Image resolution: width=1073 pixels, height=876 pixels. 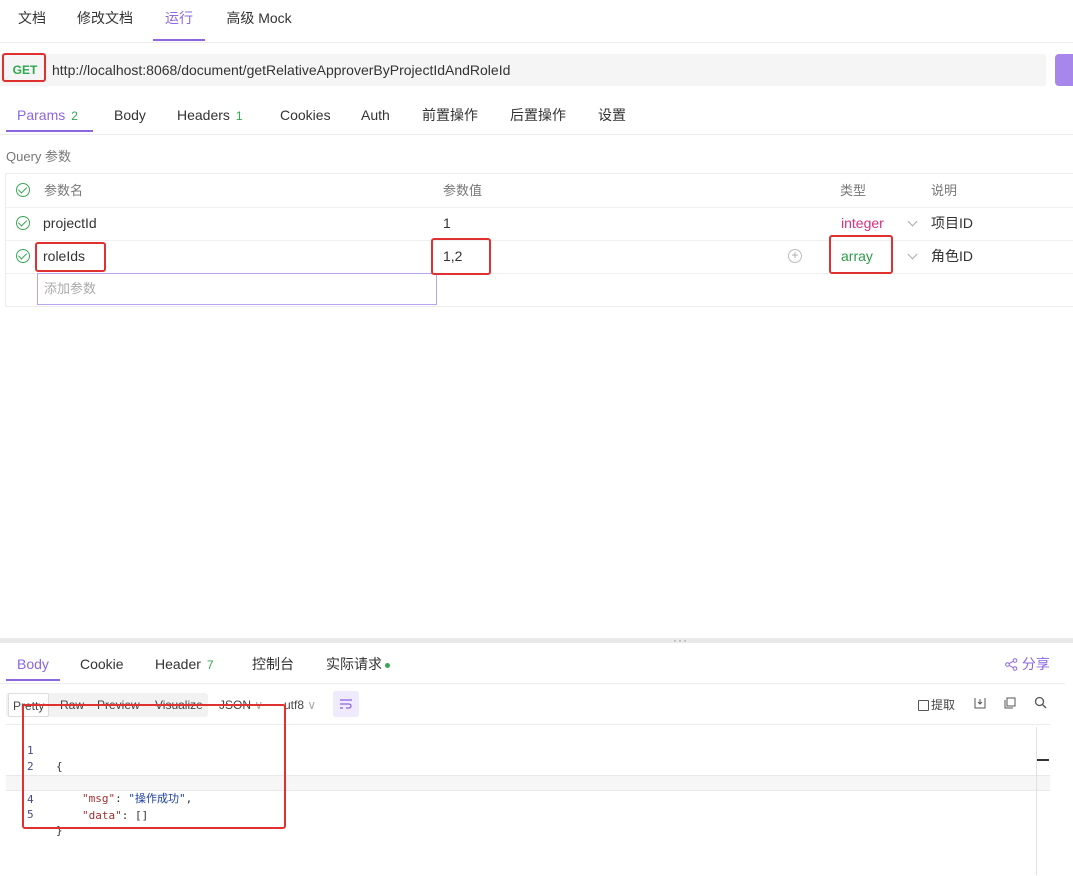 What do you see at coordinates (450, 114) in the screenshot?
I see `tab-pre-operations: 前置操作` at bounding box center [450, 114].